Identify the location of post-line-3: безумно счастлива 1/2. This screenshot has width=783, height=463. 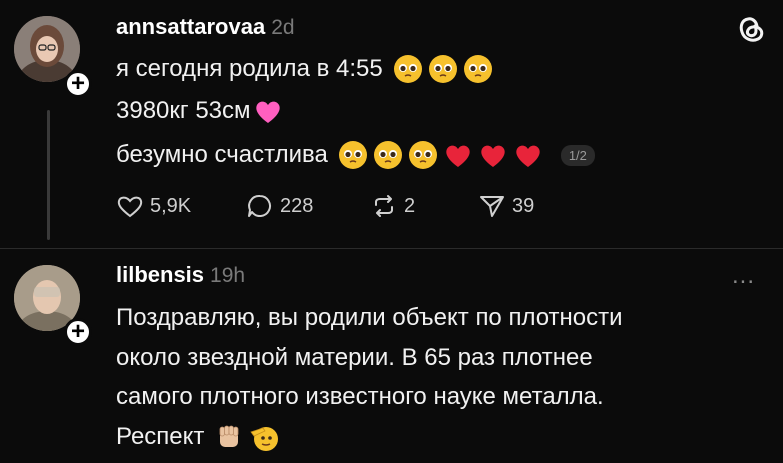
(355, 155).